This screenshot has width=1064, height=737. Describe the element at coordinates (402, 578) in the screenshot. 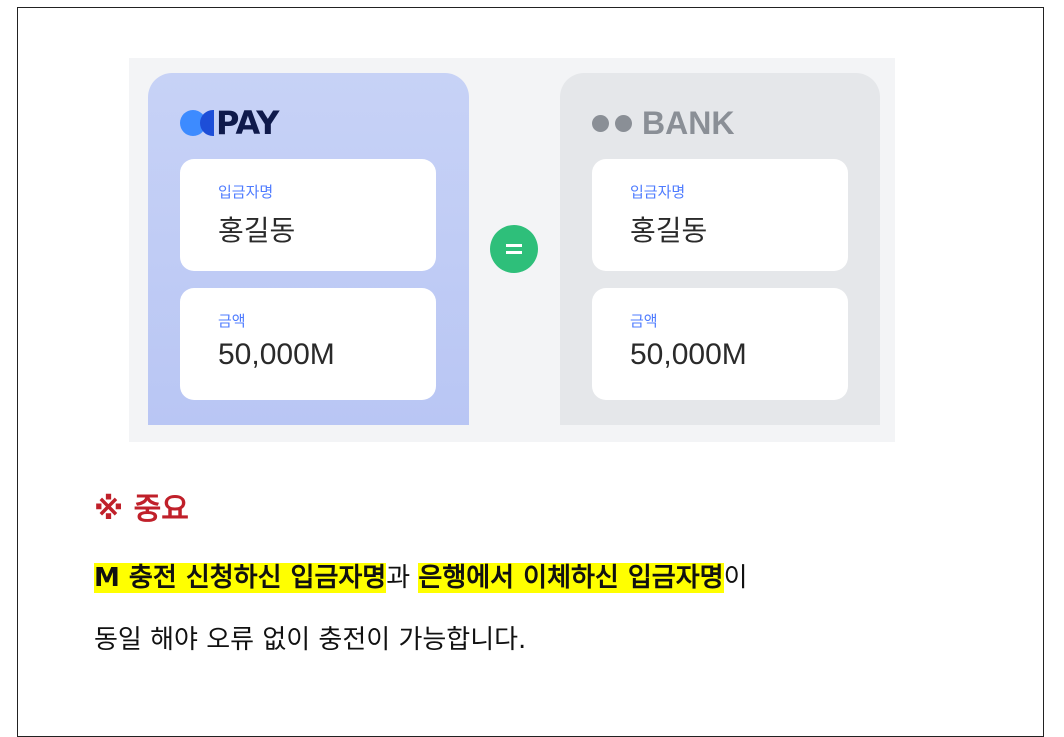

I see `notice-conjunction: 과` at that location.